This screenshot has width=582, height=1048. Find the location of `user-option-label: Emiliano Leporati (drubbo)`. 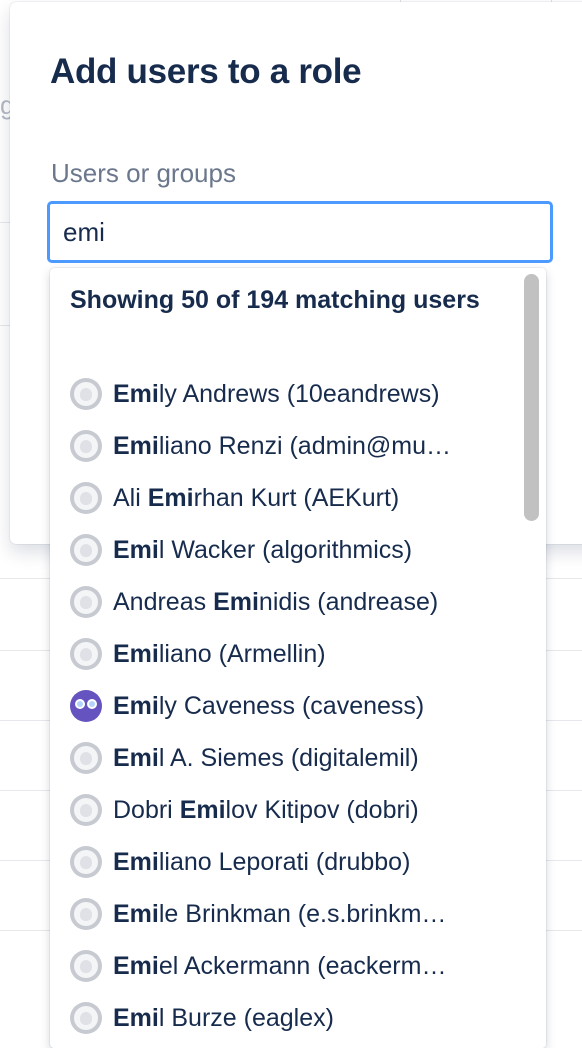

user-option-label: Emiliano Leporati (drubbo) is located at coordinates (261, 862).